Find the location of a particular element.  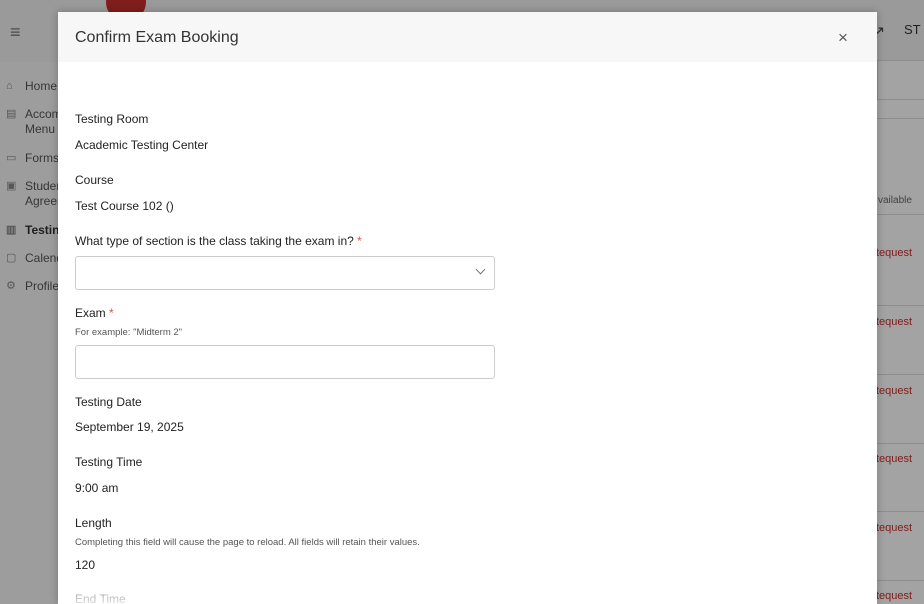

course-label: Course is located at coordinates (94, 180).